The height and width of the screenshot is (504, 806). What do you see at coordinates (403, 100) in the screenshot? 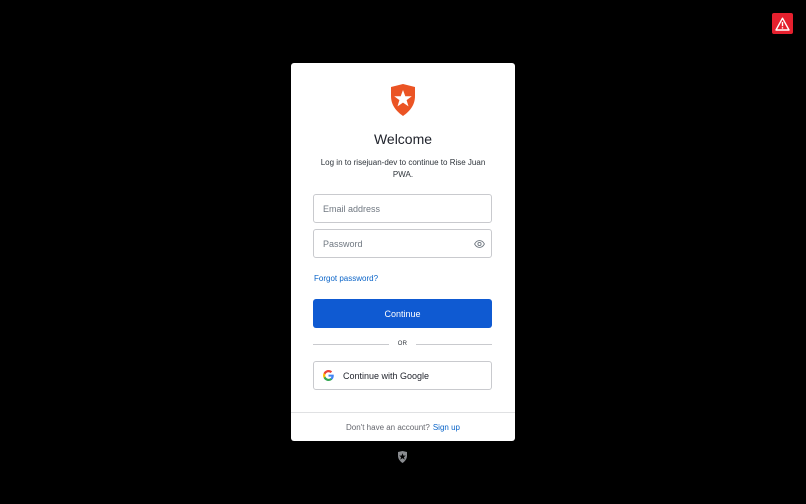
I see `auth0-shield-icon` at bounding box center [403, 100].